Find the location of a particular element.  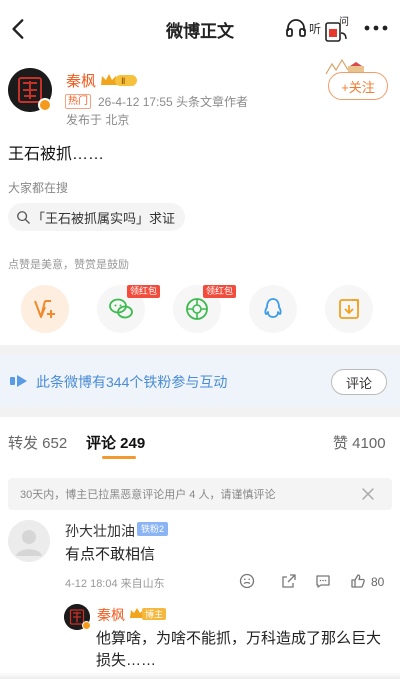

qq-share-button is located at coordinates (273, 309).